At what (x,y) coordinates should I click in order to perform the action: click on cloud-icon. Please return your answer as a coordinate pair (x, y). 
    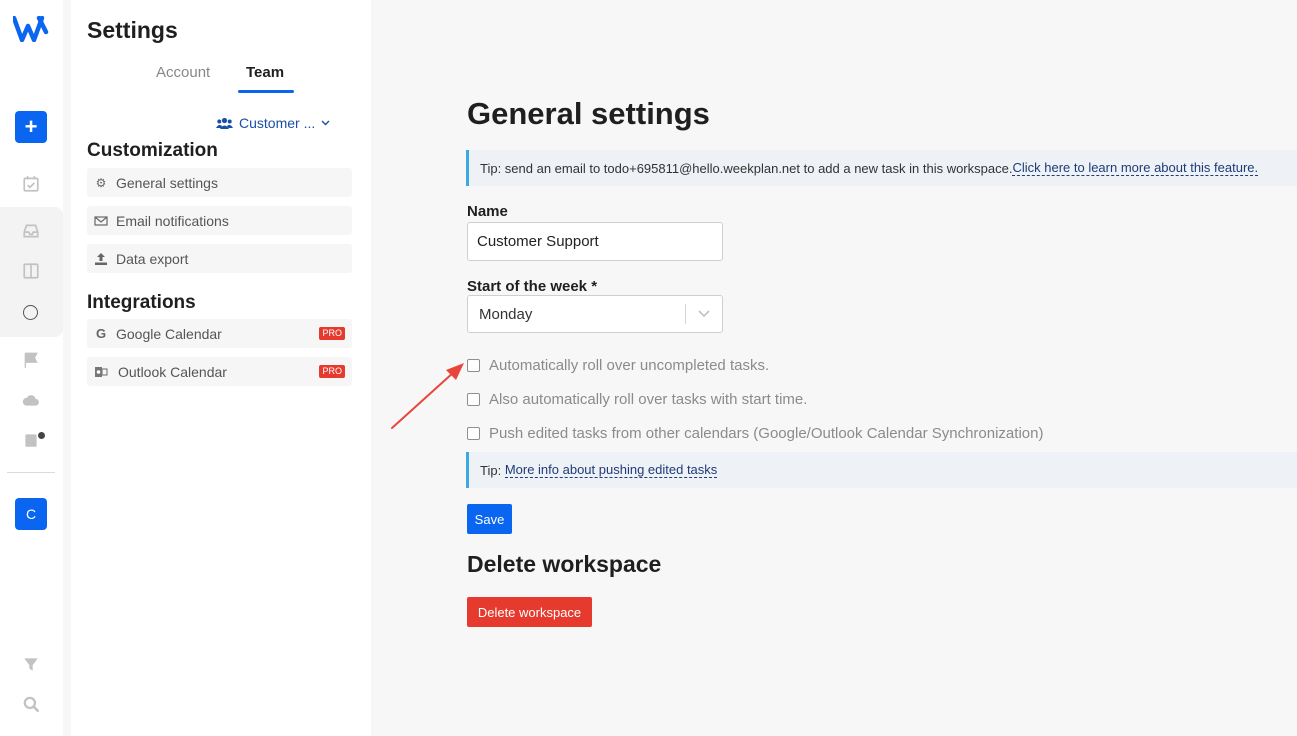
    Looking at the image, I should click on (31, 400).